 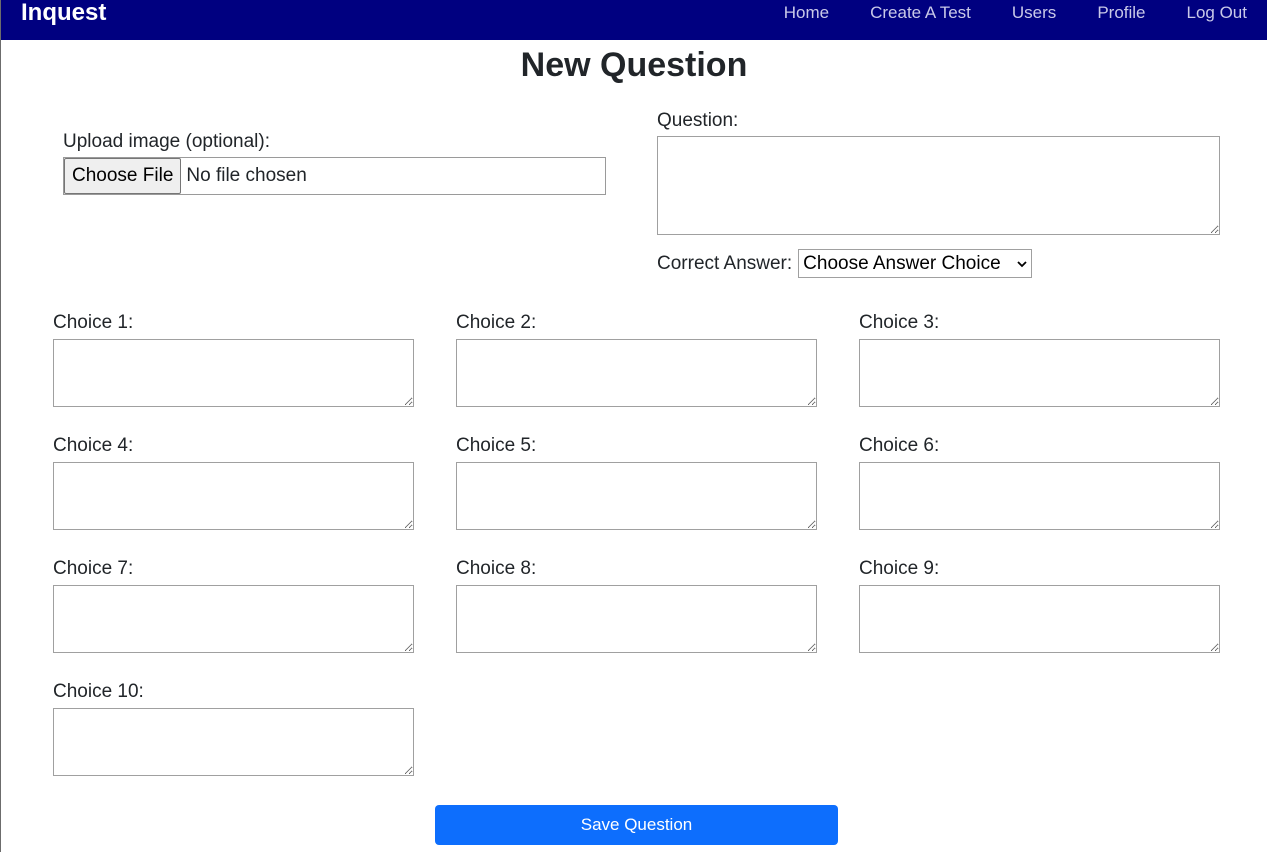 I want to click on choice-4-label: Choice 4:, so click(x=93, y=445).